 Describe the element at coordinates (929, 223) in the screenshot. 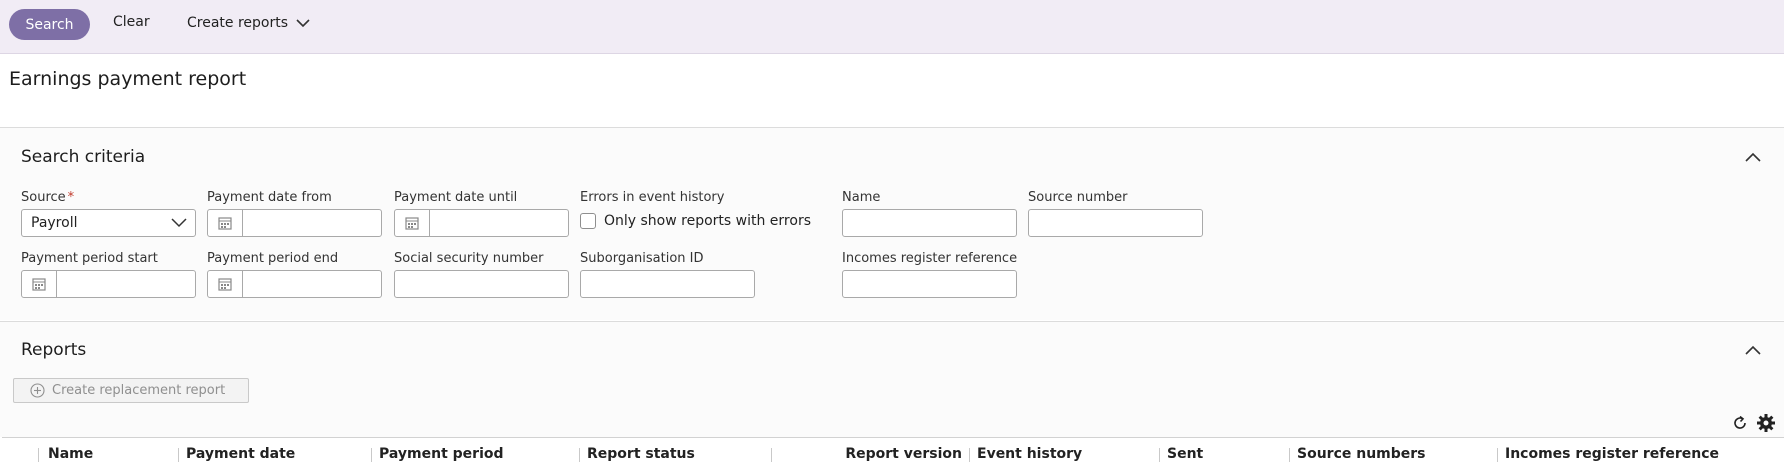

I see `name-input` at that location.